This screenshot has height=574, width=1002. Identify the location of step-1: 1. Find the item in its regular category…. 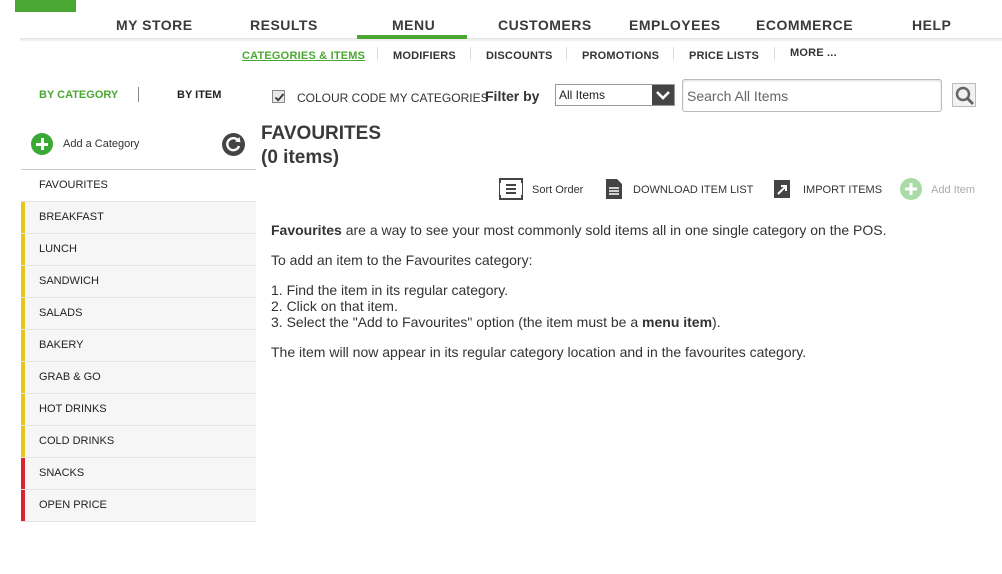
(390, 290).